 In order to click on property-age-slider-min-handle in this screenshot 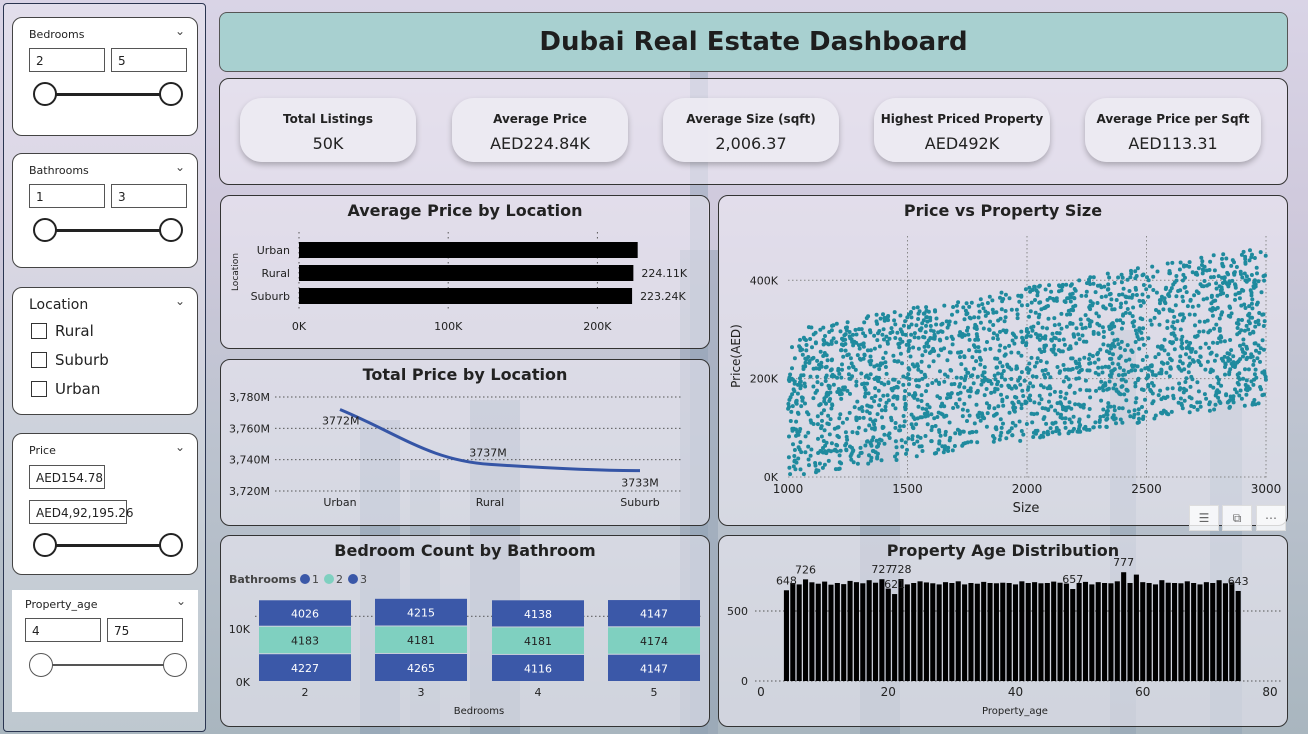, I will do `click(41, 665)`.